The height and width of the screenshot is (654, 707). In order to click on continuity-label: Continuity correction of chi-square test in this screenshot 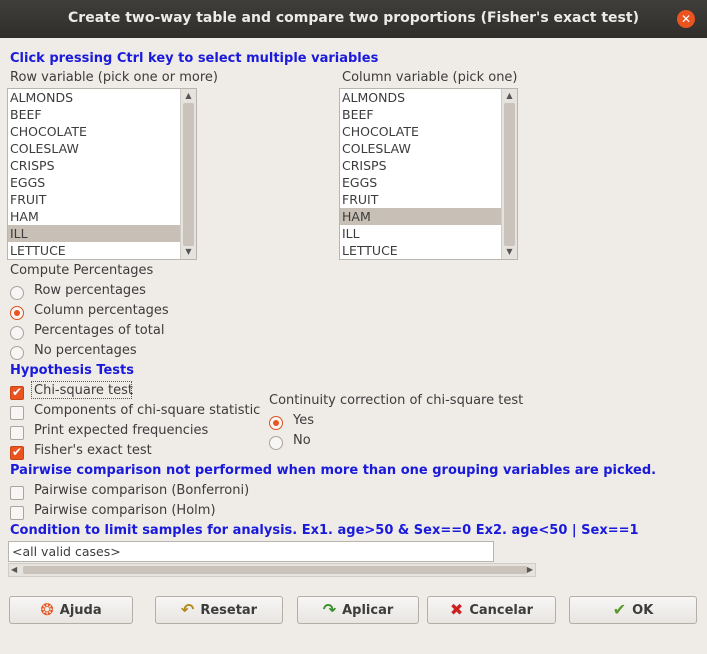, I will do `click(396, 400)`.